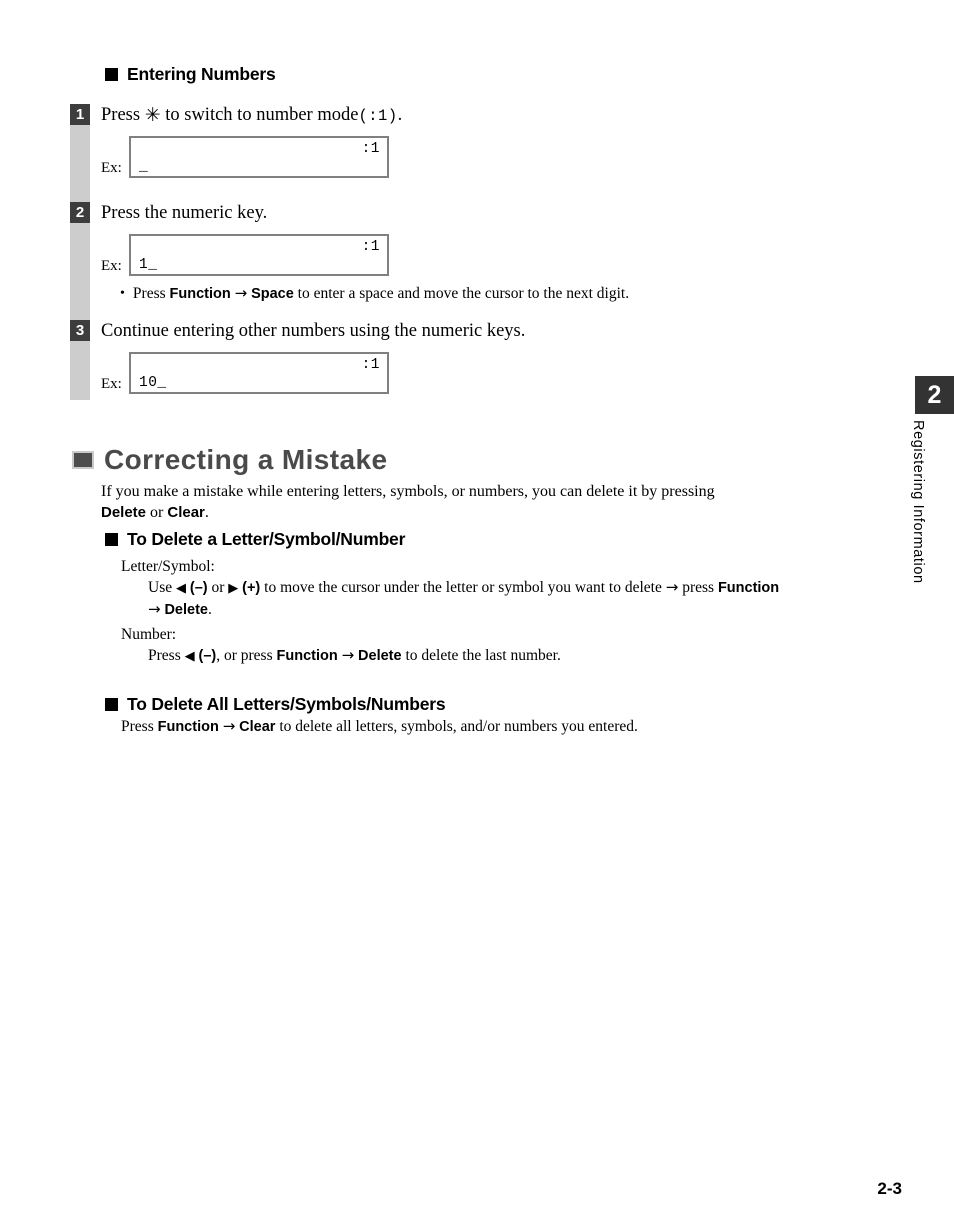 This screenshot has height=1227, width=954. Describe the element at coordinates (152, 115) in the screenshot. I see `asterisk-key-icon: ✳` at that location.